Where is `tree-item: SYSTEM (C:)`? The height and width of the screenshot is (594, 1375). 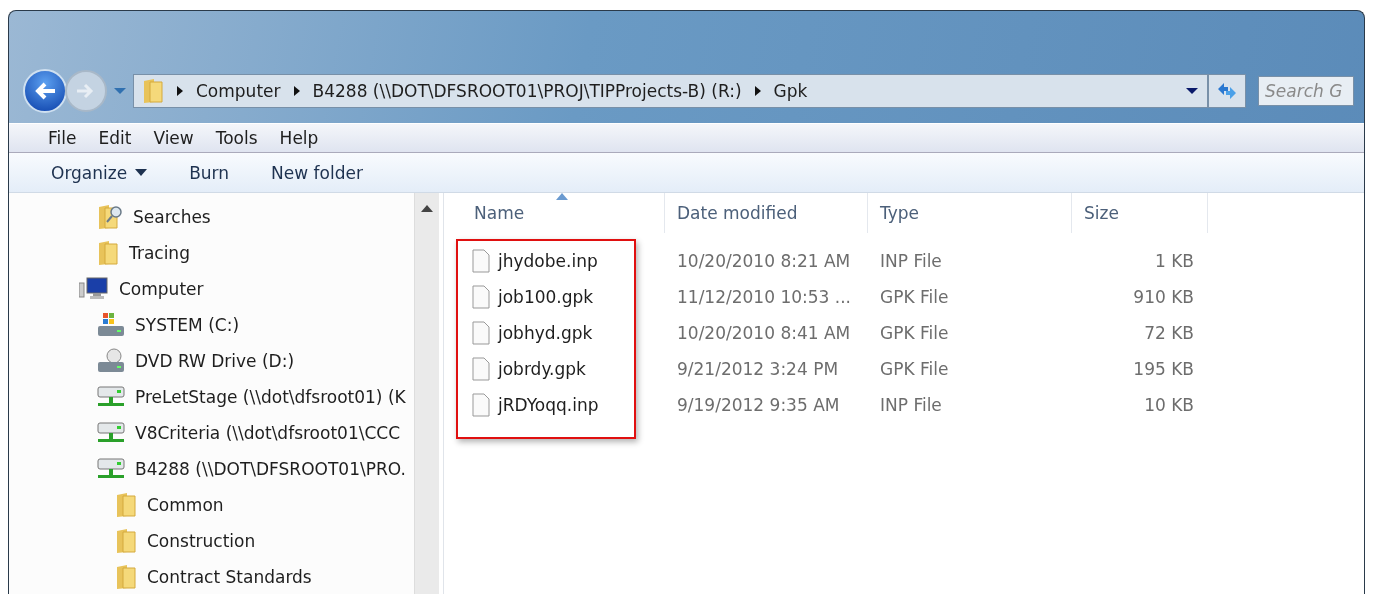
tree-item: SYSTEM (C:) is located at coordinates (211, 325).